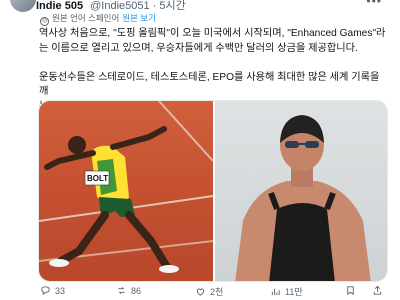  Describe the element at coordinates (200, 292) in the screenshot. I see `like-icon` at that location.